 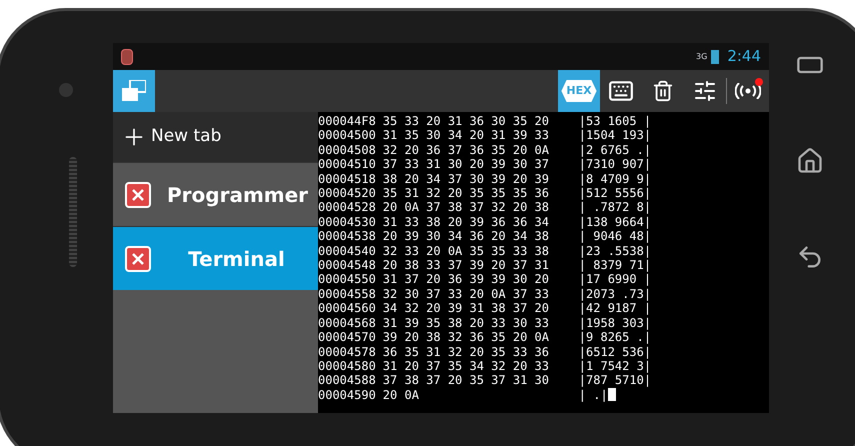 I want to click on tabs-toggle-button, so click(x=134, y=91).